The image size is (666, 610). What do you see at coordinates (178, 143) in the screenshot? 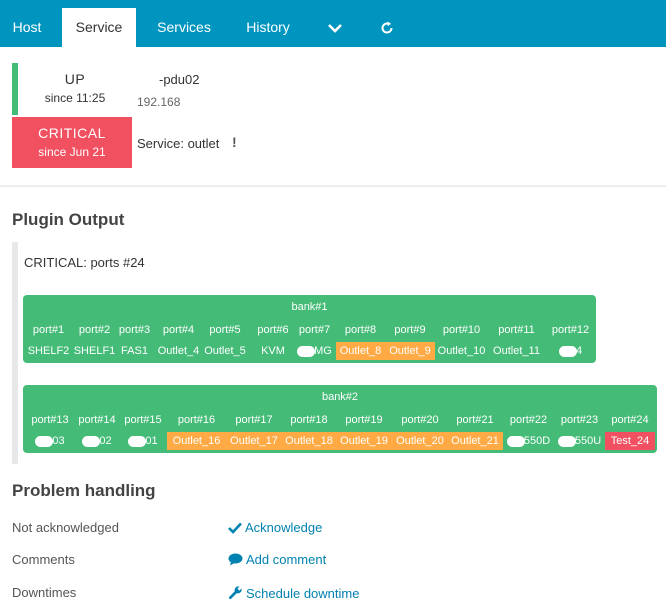
I see `service-name: Service: outlet` at bounding box center [178, 143].